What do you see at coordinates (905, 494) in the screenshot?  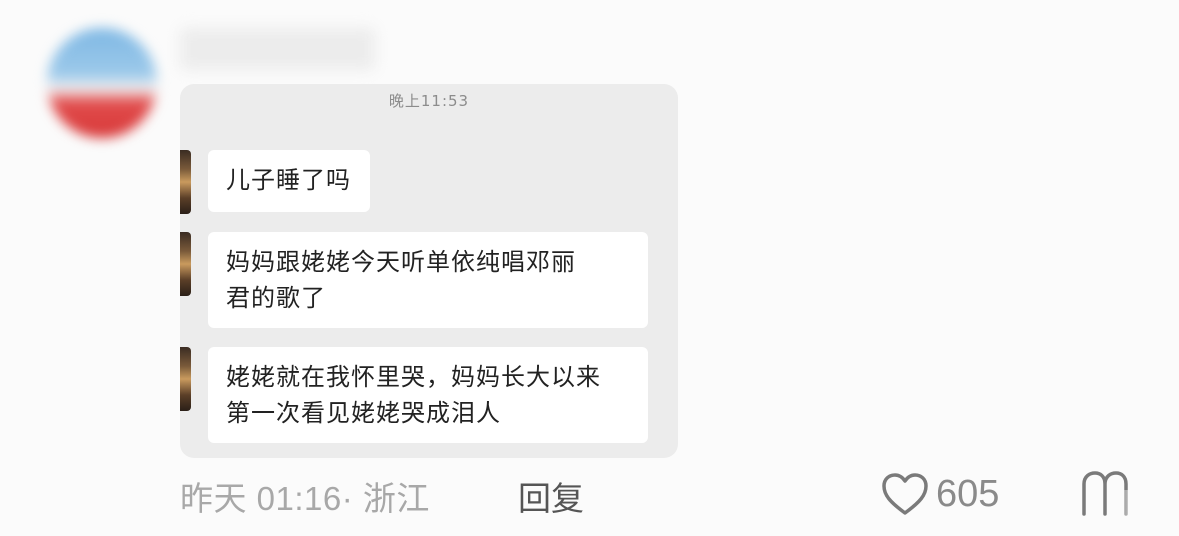 I see `heart-outline-icon` at bounding box center [905, 494].